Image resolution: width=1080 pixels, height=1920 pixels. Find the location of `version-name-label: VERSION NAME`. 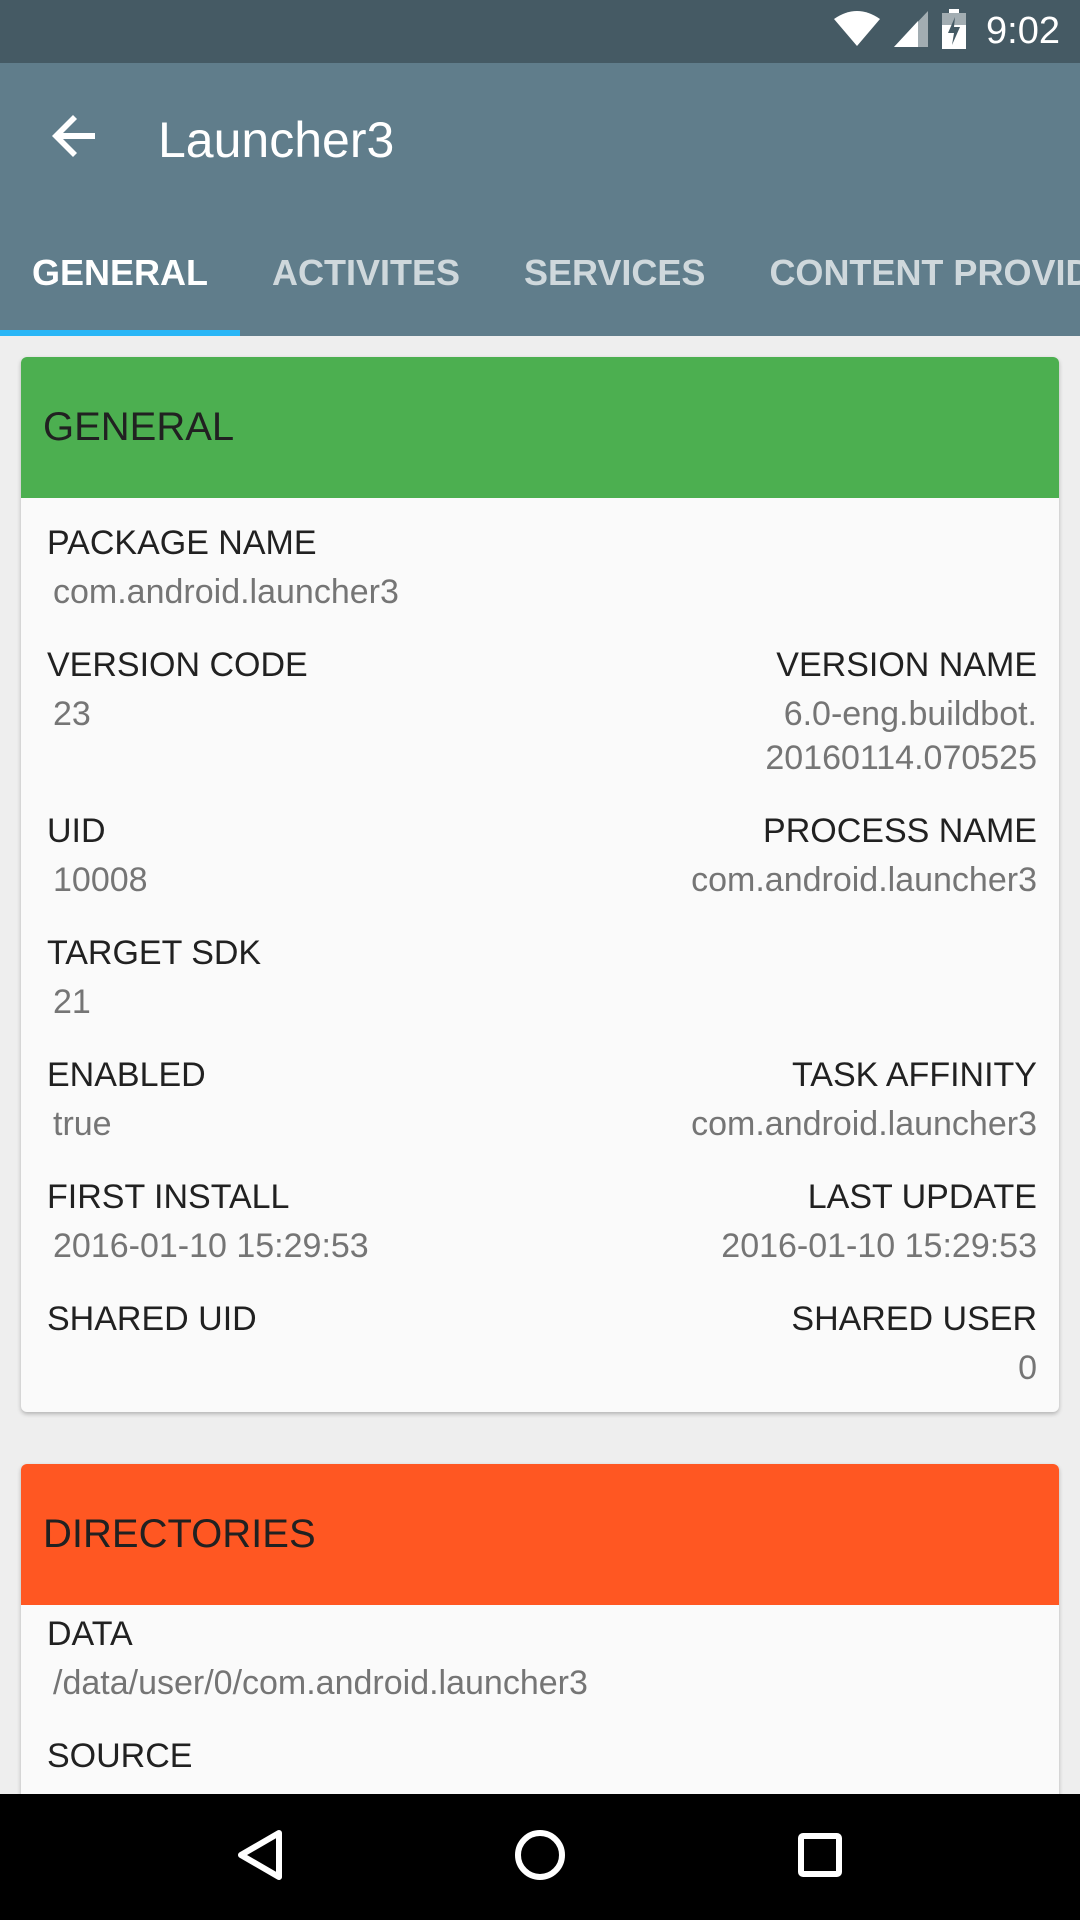

version-name-label: VERSION NAME is located at coordinates (906, 665).